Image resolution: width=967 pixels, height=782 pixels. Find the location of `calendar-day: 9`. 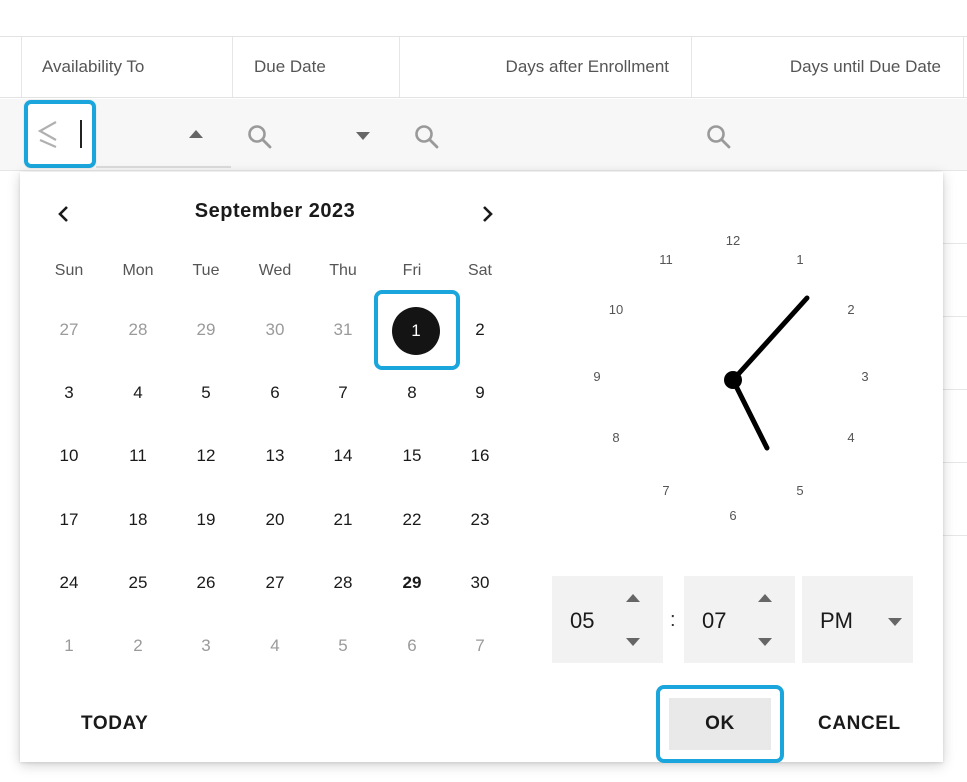

calendar-day: 9 is located at coordinates (480, 393).